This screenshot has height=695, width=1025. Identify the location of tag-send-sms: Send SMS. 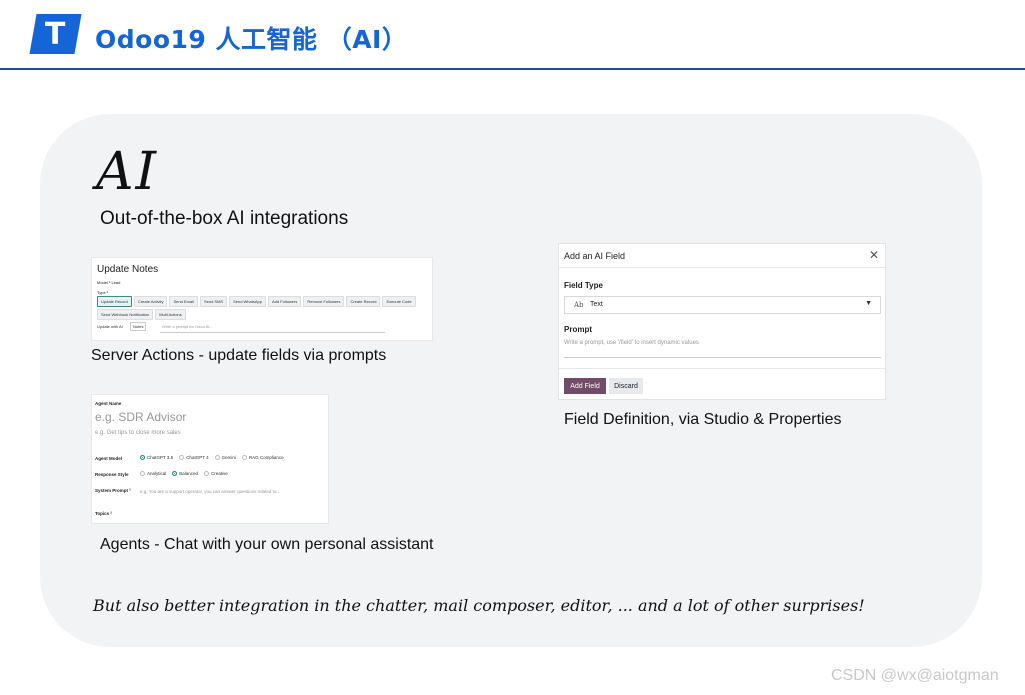
(213, 301).